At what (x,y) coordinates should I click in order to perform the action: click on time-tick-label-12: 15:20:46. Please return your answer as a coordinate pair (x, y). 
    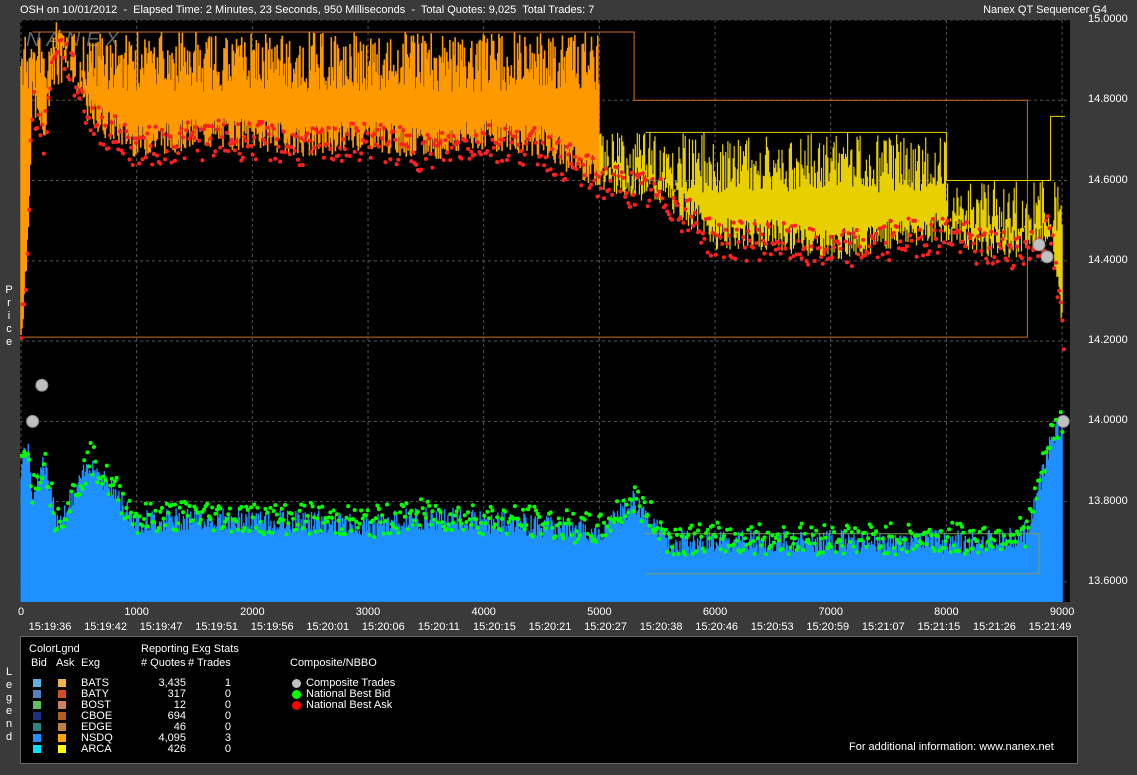
    Looking at the image, I should click on (717, 627).